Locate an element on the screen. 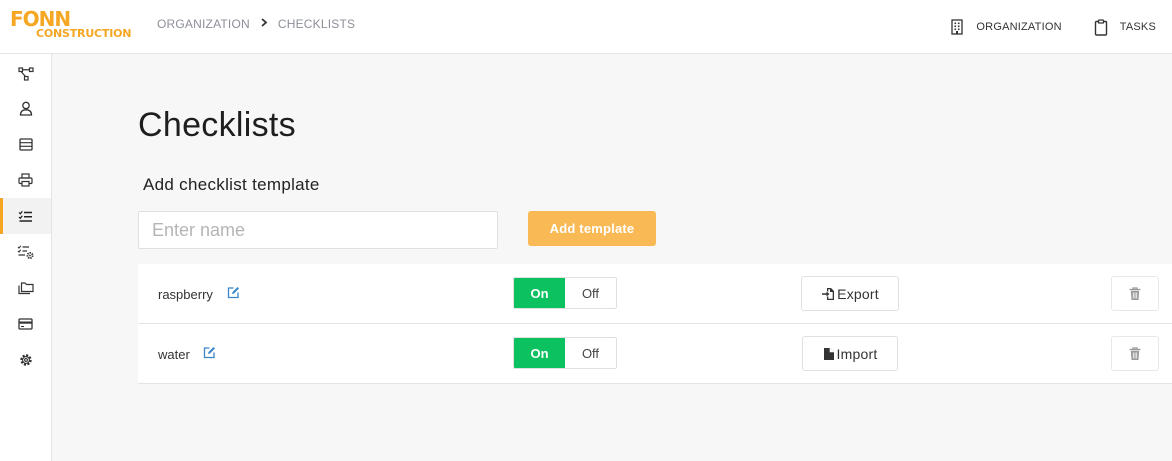 This screenshot has width=1172, height=461. workflow-icon is located at coordinates (25, 74).